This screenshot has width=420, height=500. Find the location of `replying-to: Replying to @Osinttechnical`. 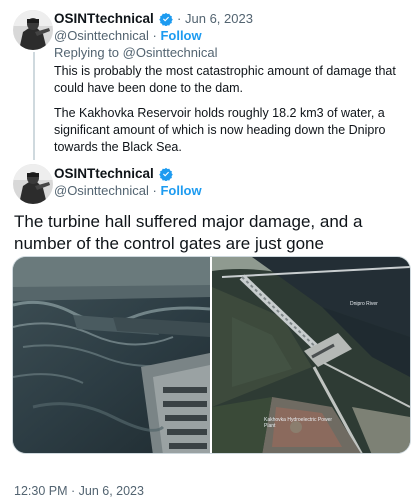

replying-to: Replying to @Osinttechnical is located at coordinates (136, 52).